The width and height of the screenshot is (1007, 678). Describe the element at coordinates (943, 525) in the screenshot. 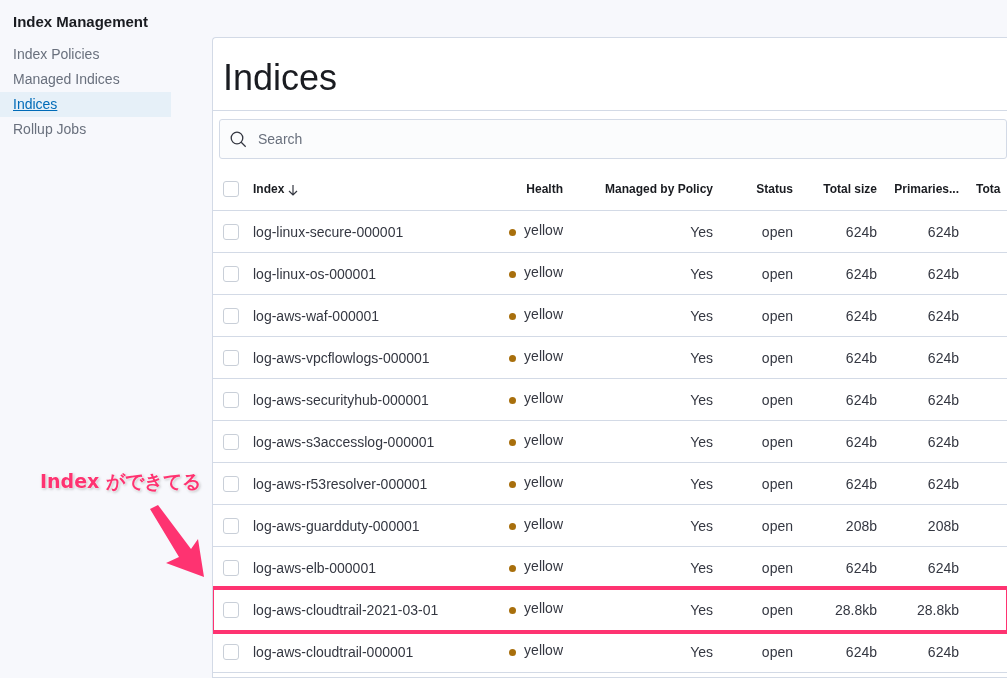

I see `primaries-size-text: 208b` at that location.